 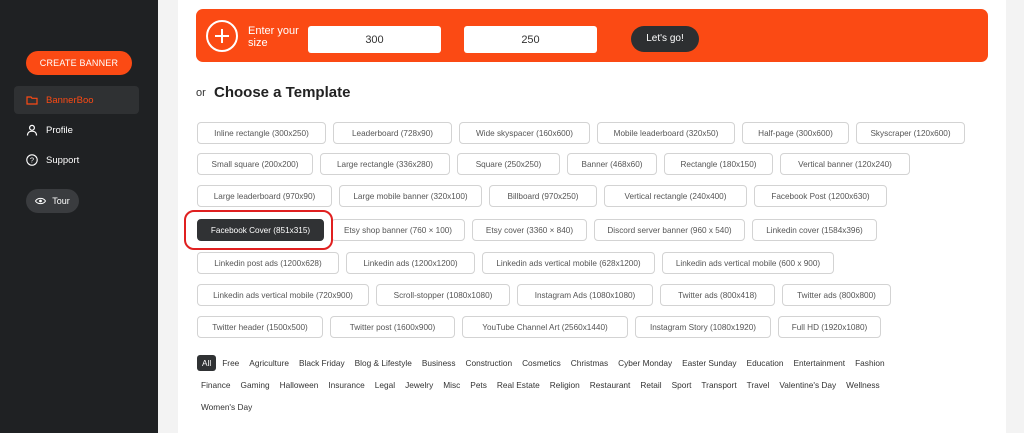 I want to click on selection-highlight, so click(x=258, y=230).